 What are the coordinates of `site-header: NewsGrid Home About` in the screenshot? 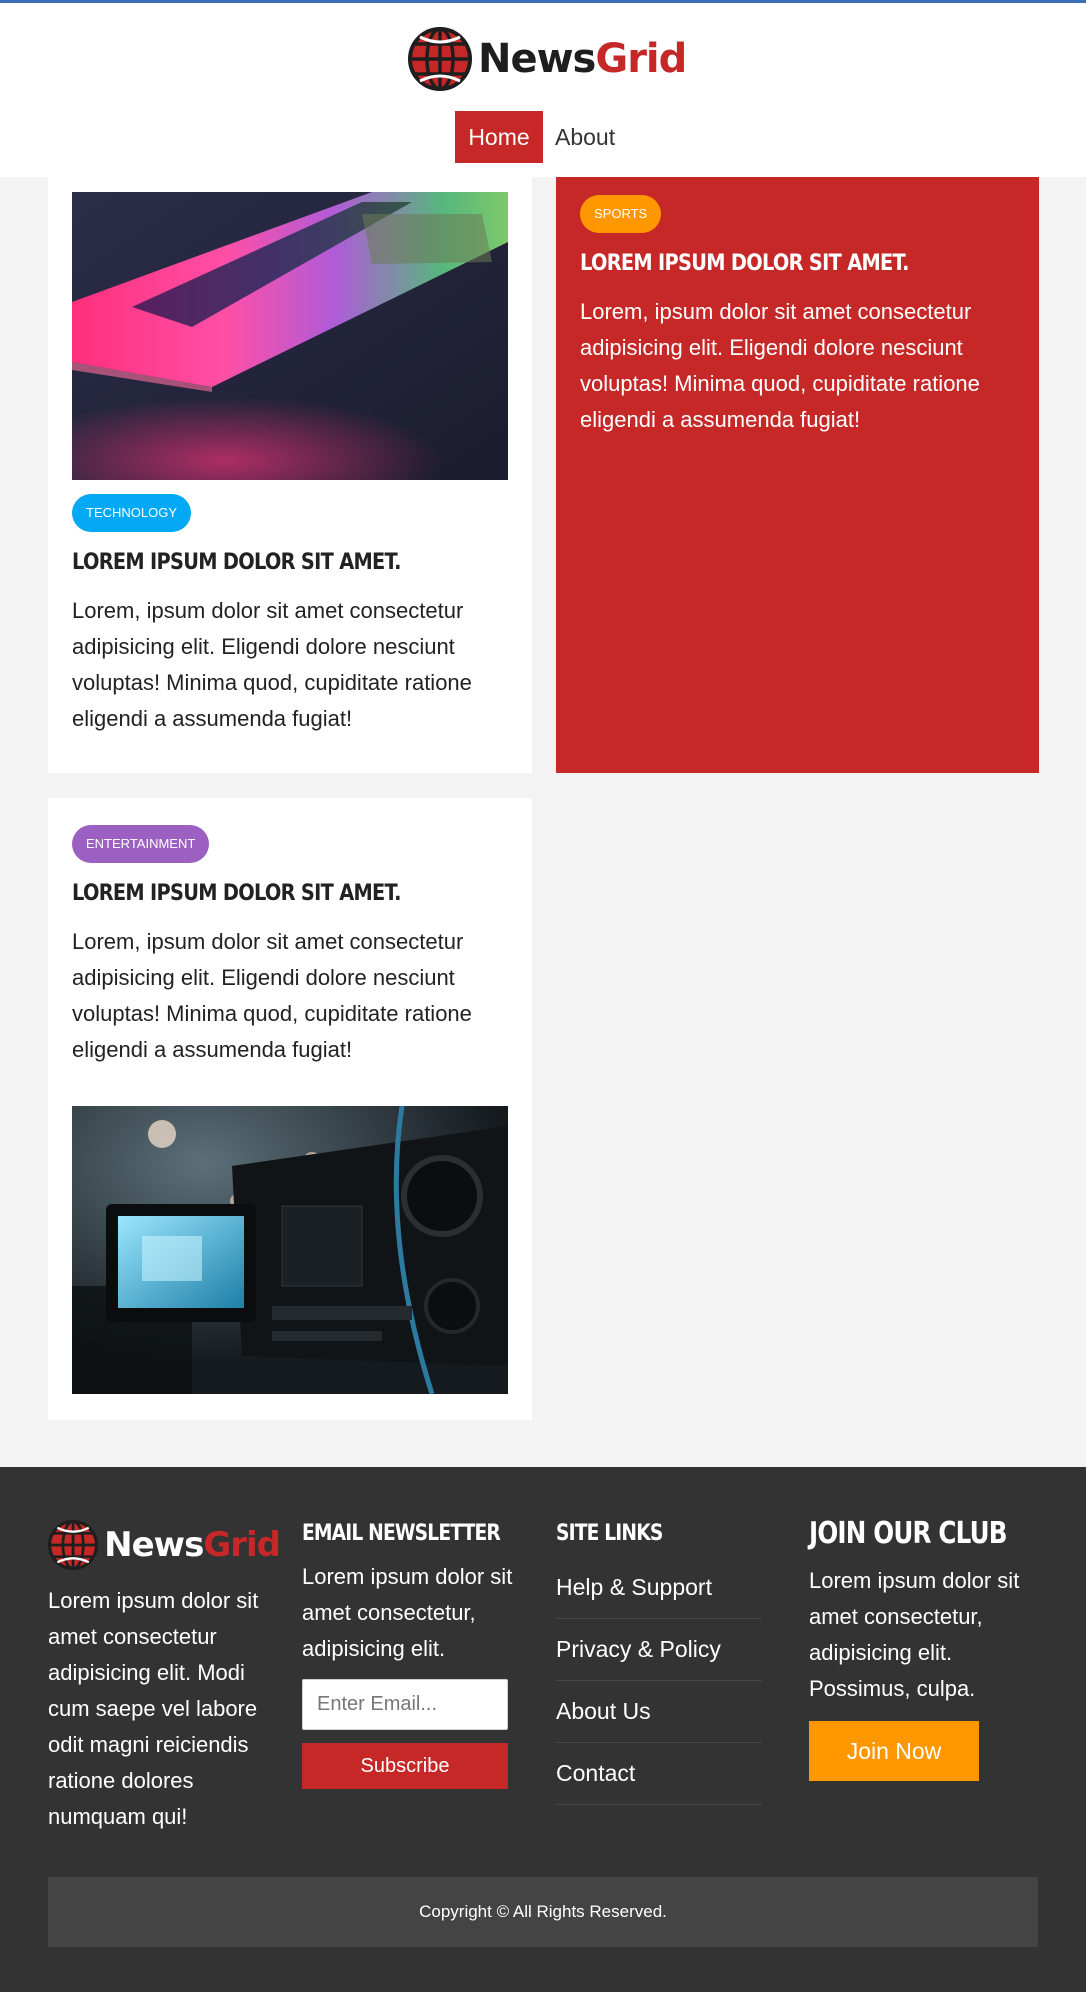 It's located at (543, 88).